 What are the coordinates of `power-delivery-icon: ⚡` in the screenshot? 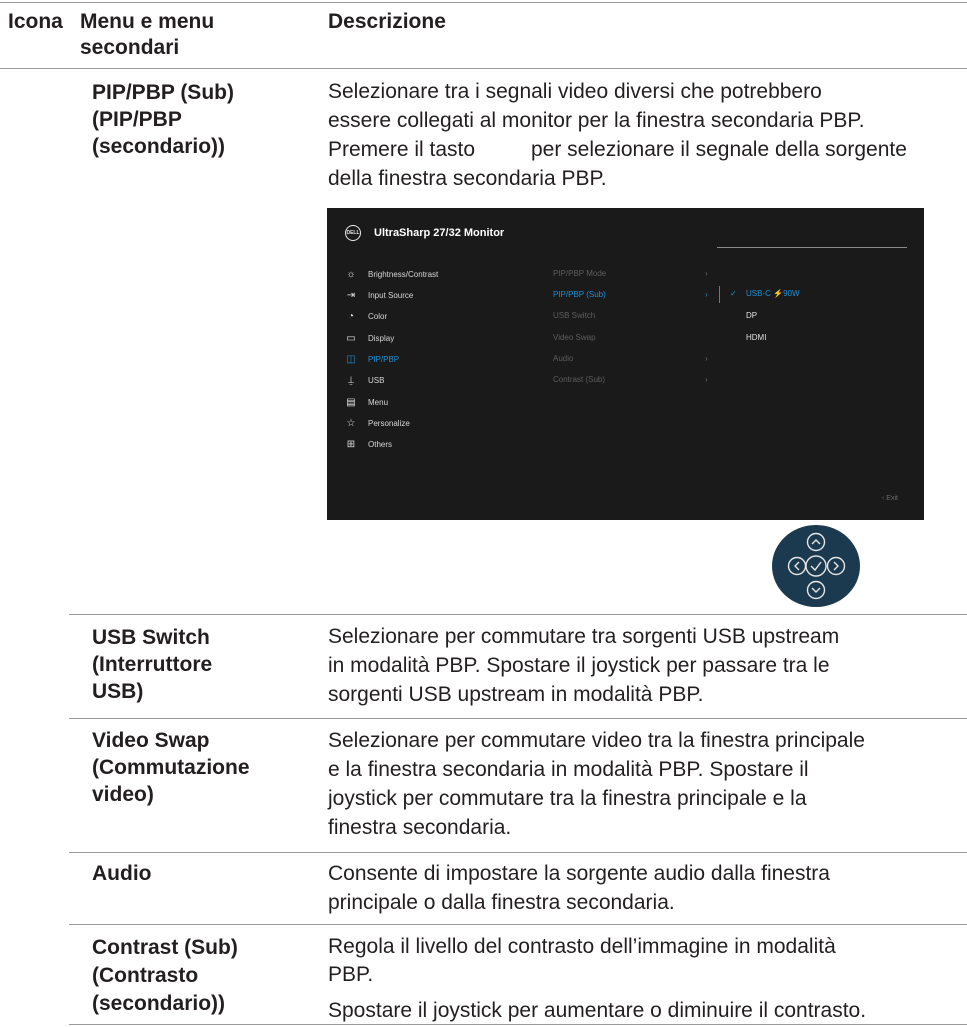 It's located at (778, 293).